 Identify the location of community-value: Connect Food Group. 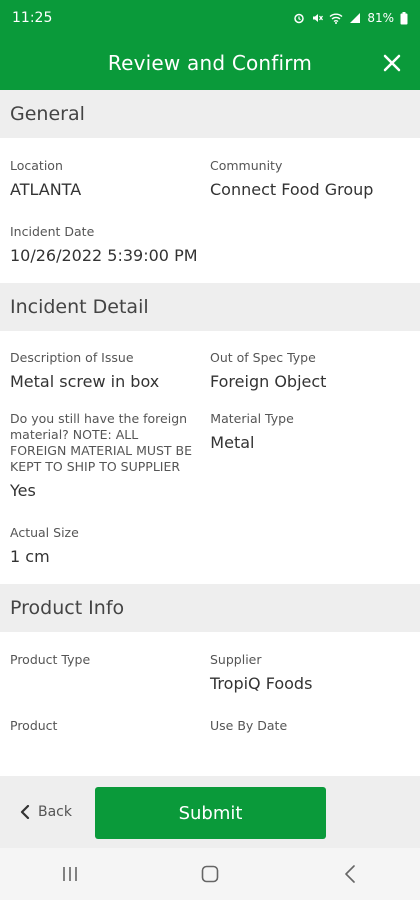
(292, 189).